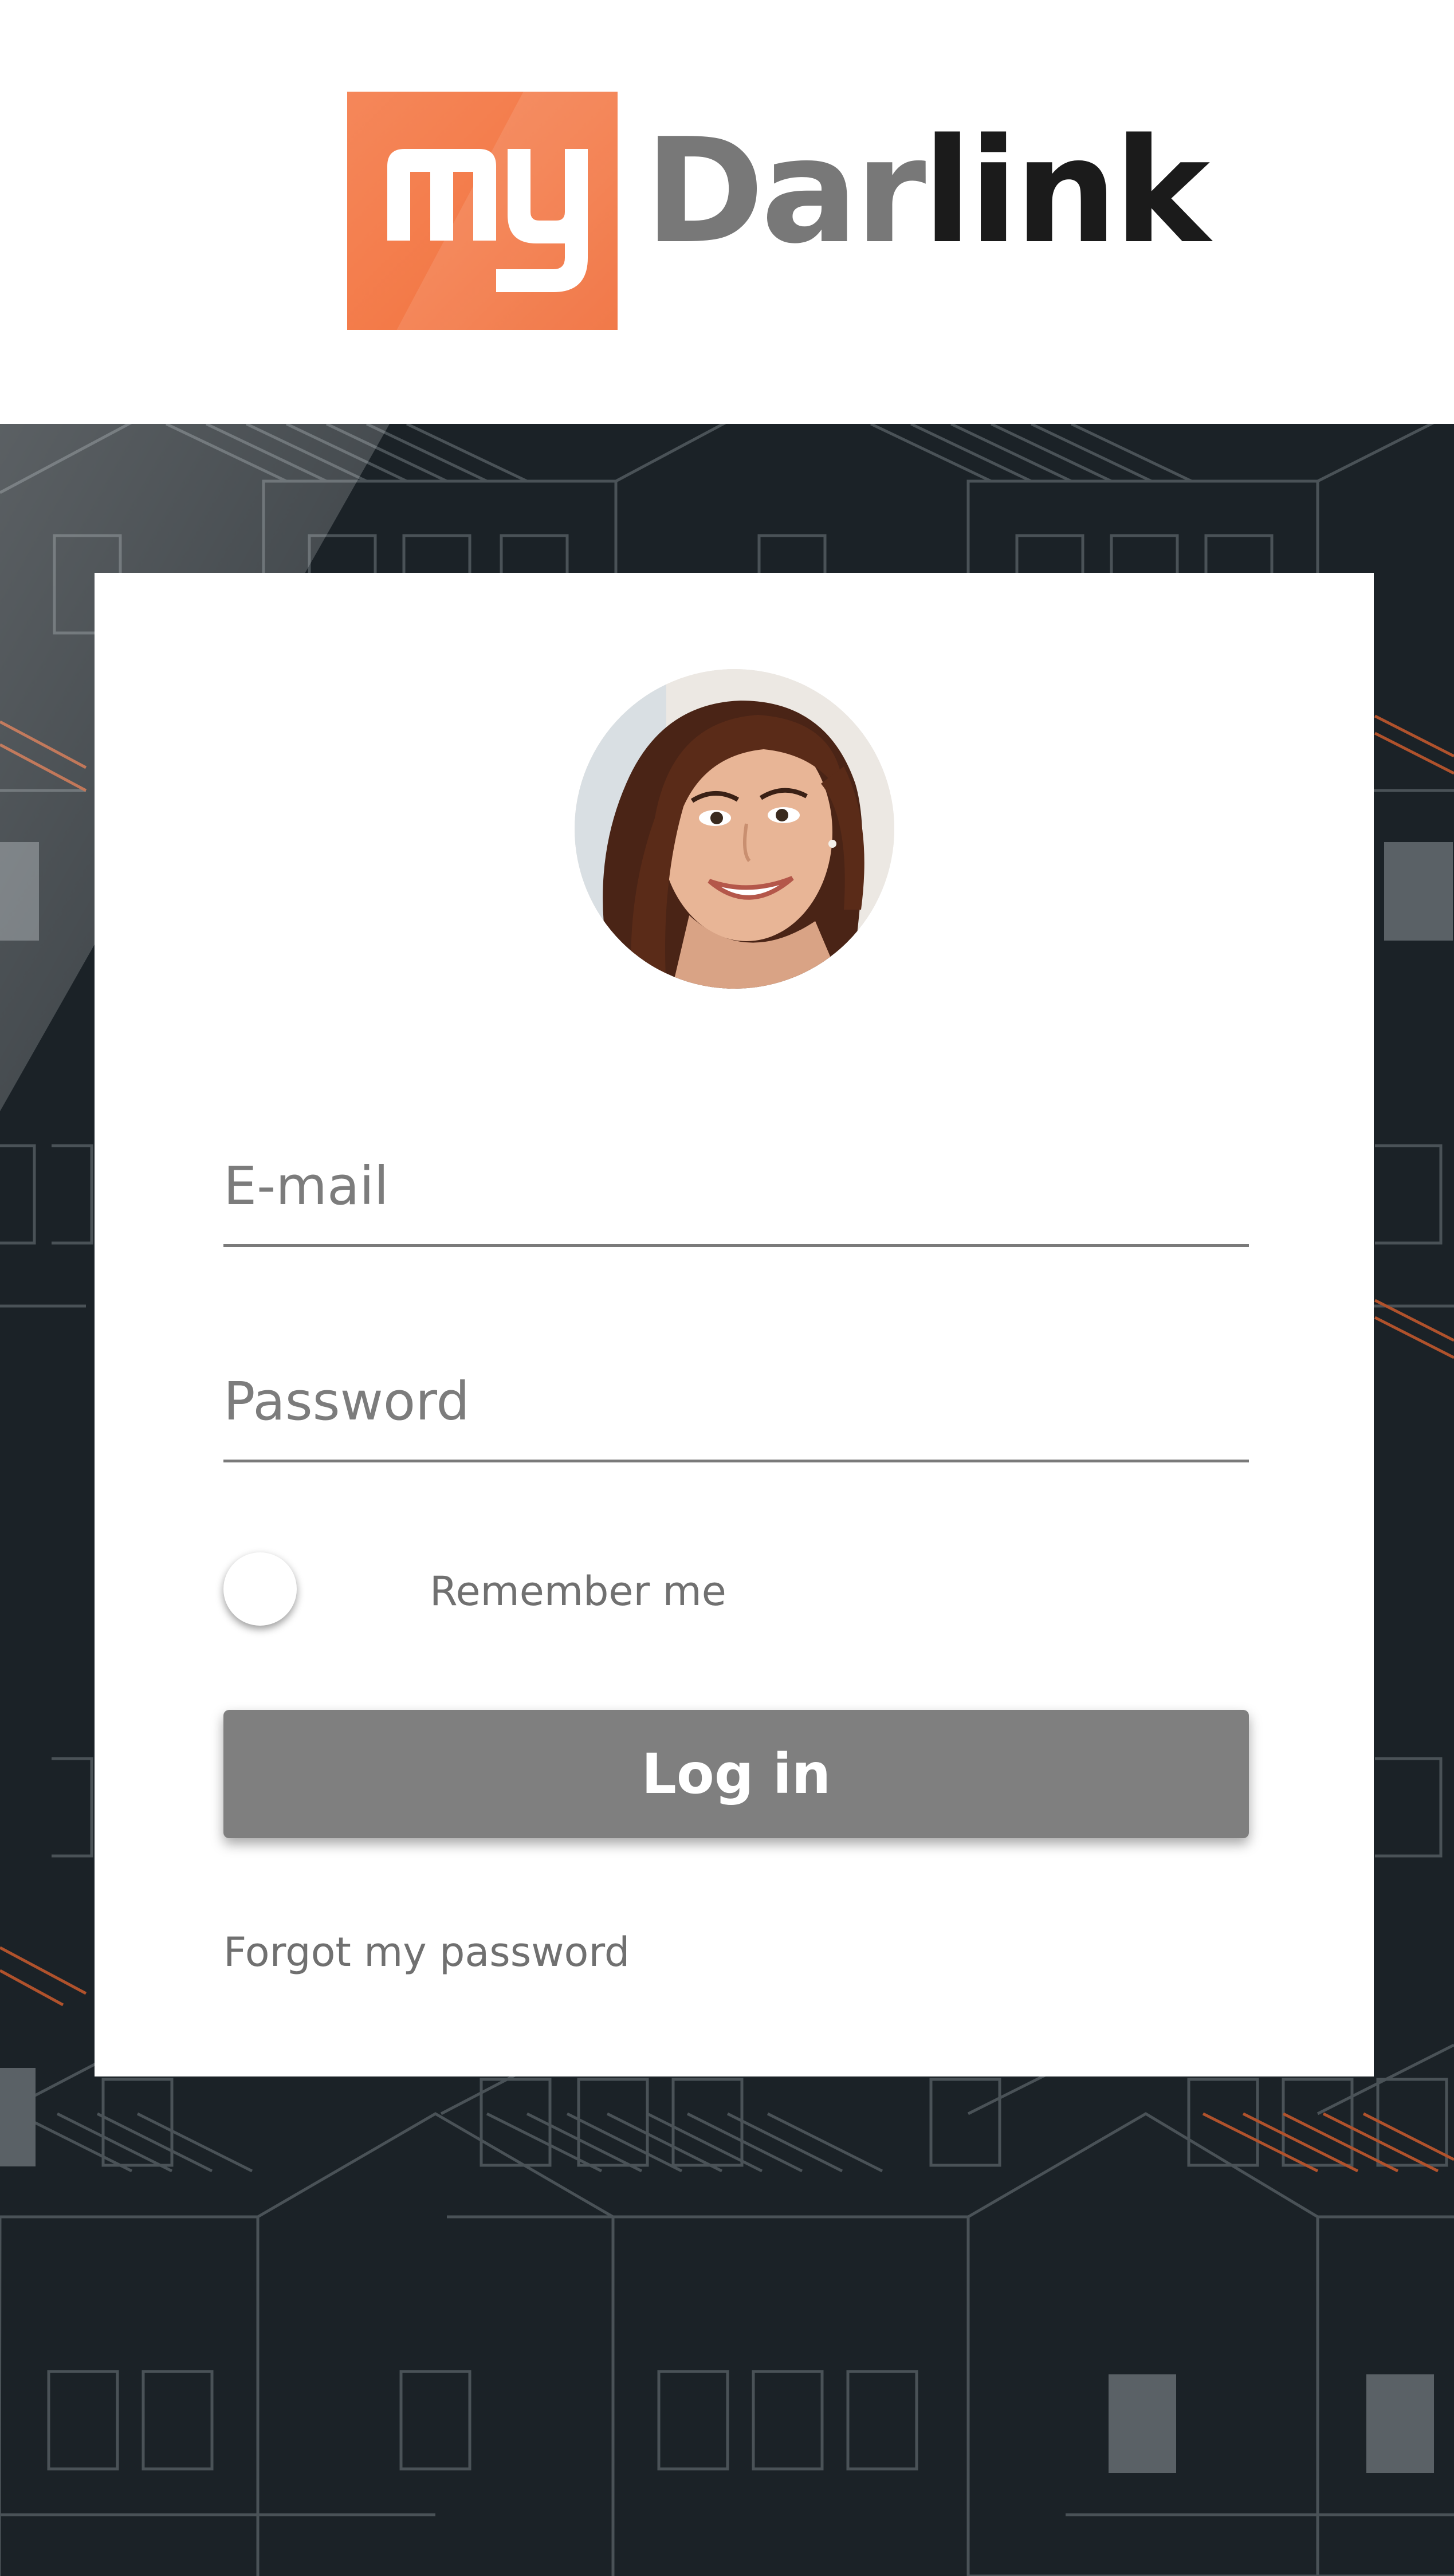  I want to click on user-avatar-photo, so click(735, 829).